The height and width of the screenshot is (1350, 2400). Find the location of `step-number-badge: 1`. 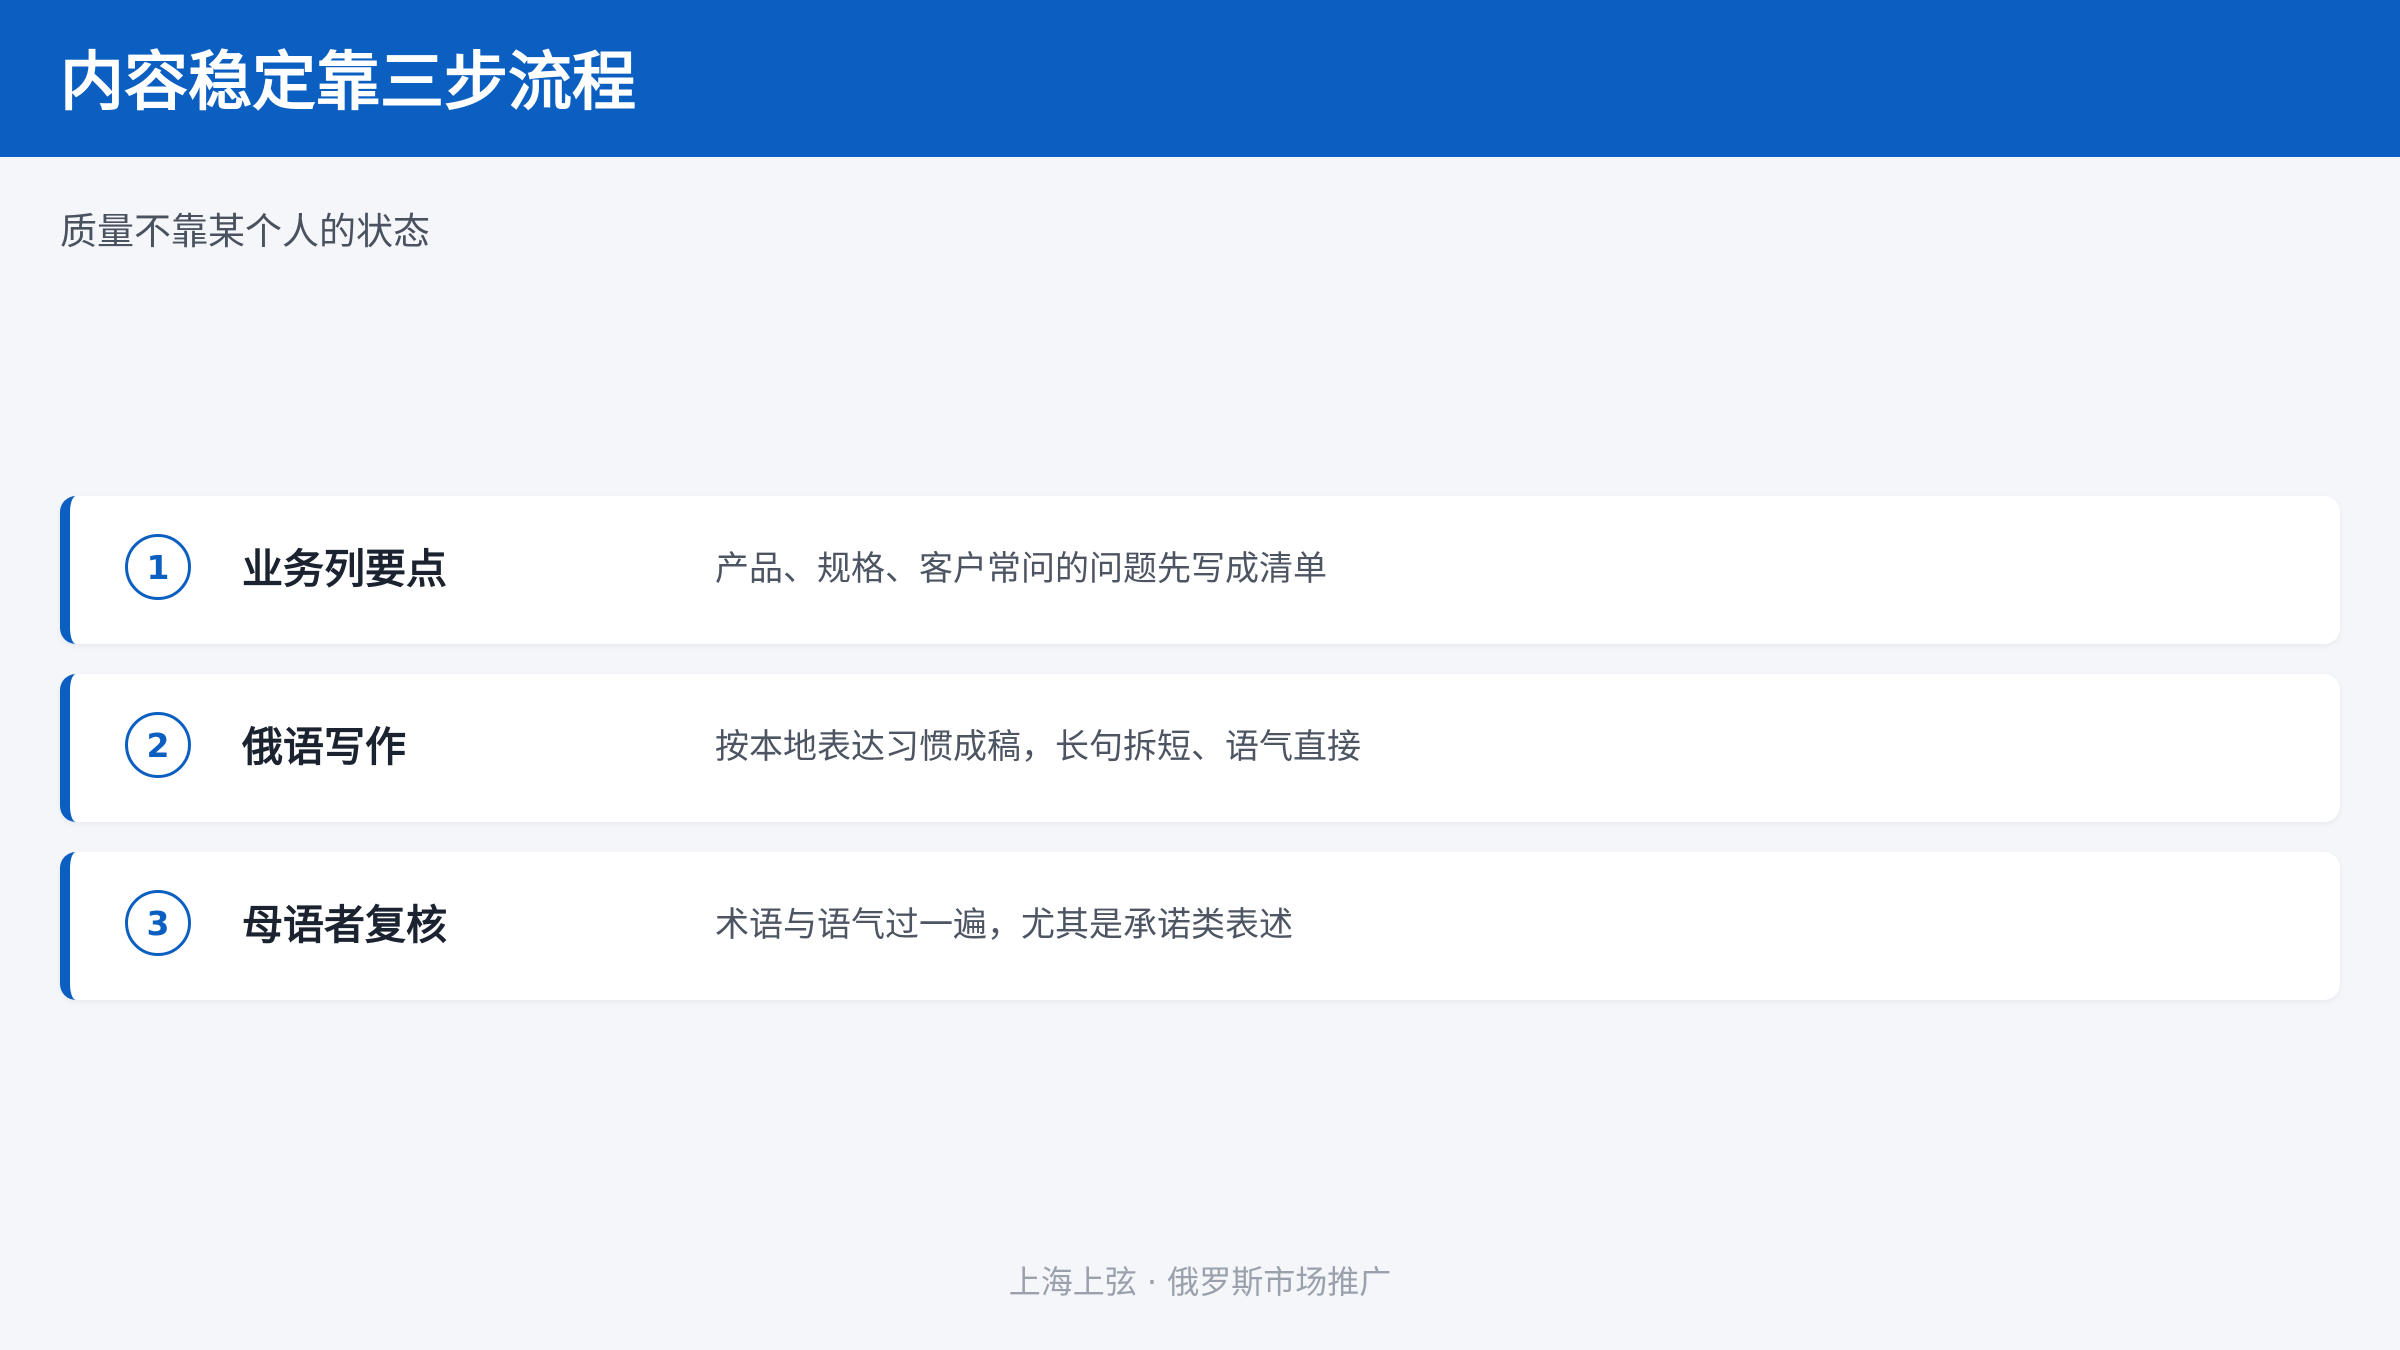

step-number-badge: 1 is located at coordinates (158, 567).